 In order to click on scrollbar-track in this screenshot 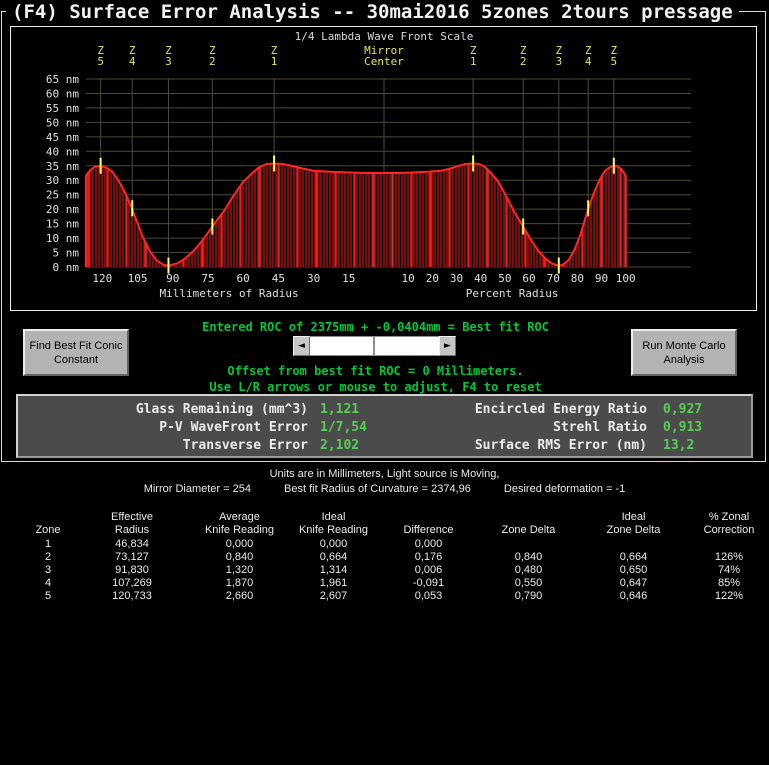, I will do `click(374, 346)`.